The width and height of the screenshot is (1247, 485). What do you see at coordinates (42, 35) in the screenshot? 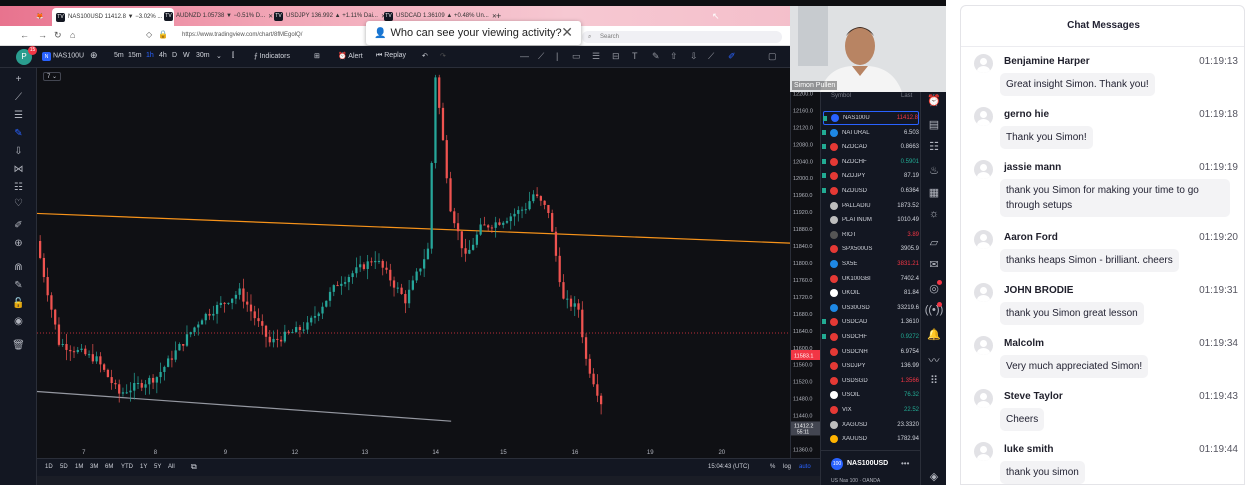
I see `forward-icon: →` at bounding box center [42, 35].